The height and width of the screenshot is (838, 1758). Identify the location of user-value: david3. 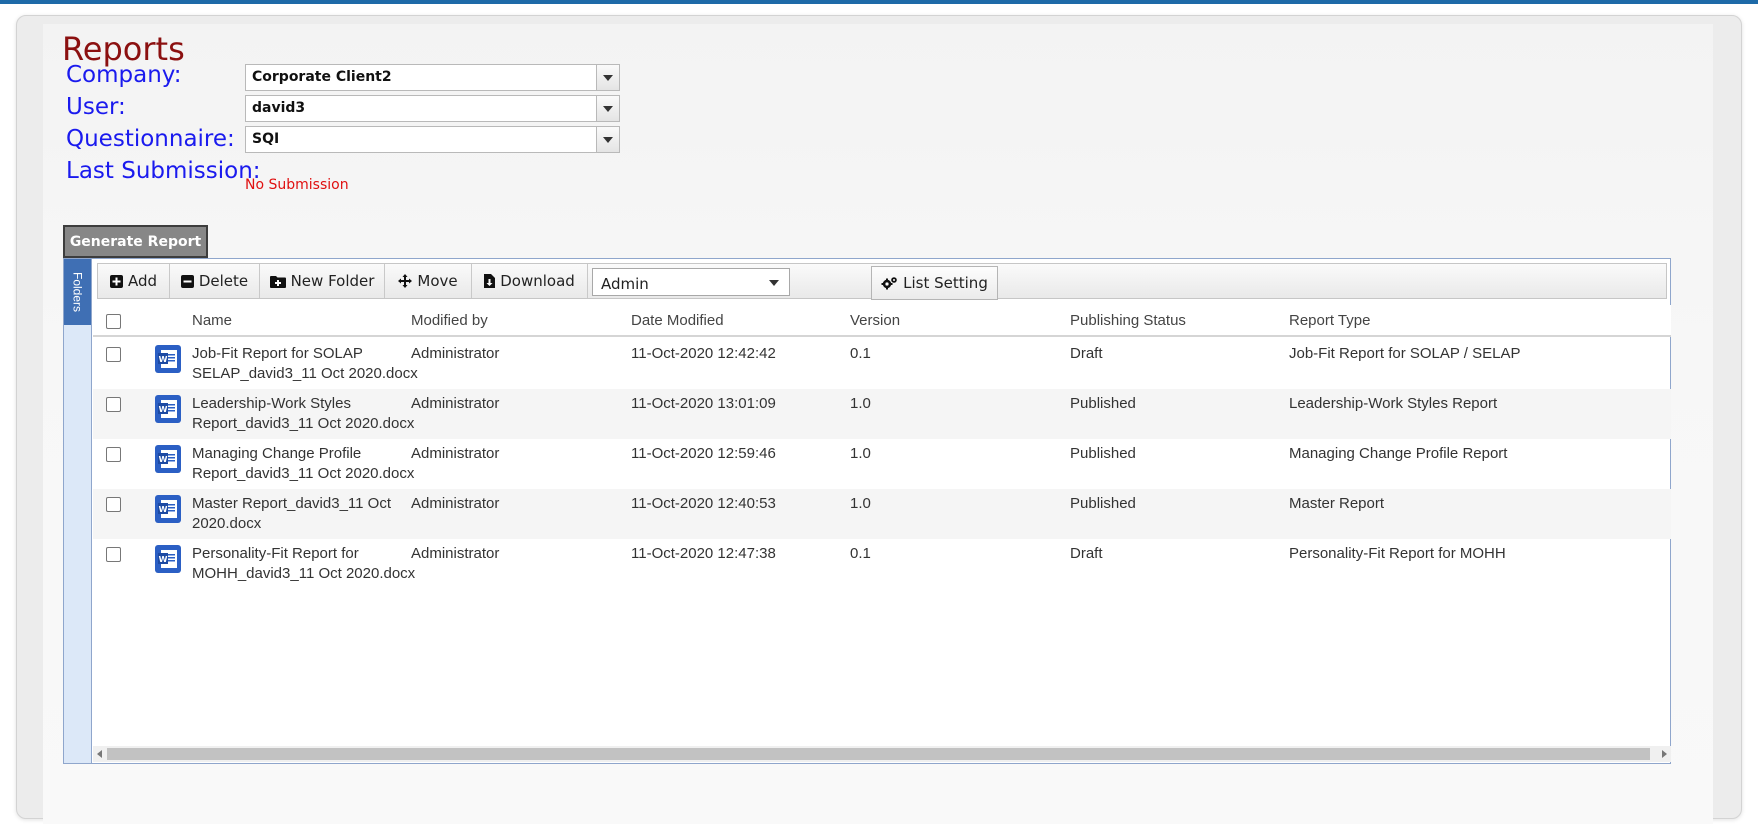
(279, 108).